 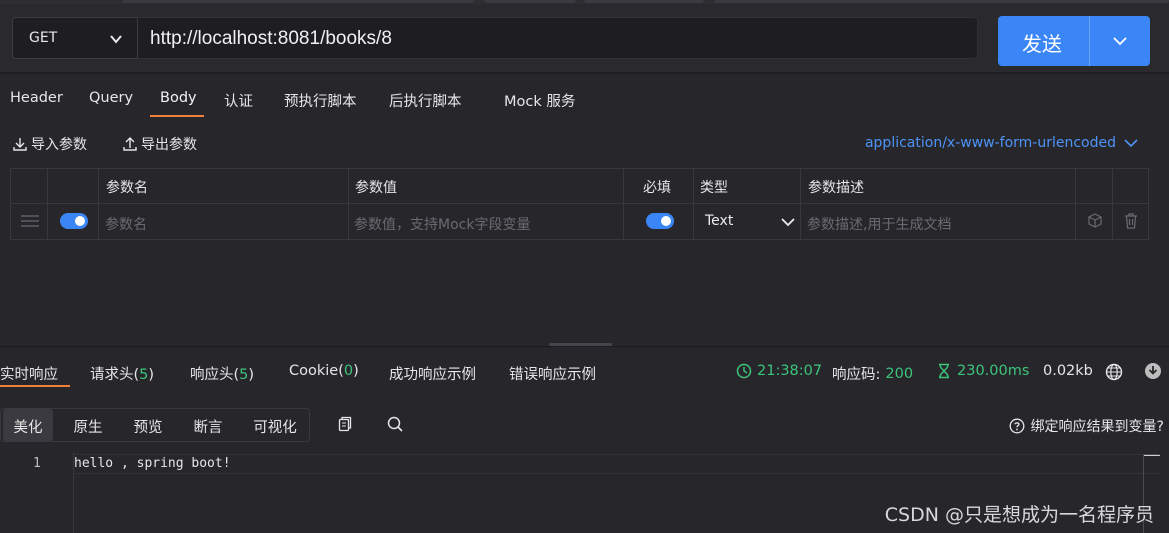 I want to click on export-params-label: 导出参数, so click(x=169, y=145).